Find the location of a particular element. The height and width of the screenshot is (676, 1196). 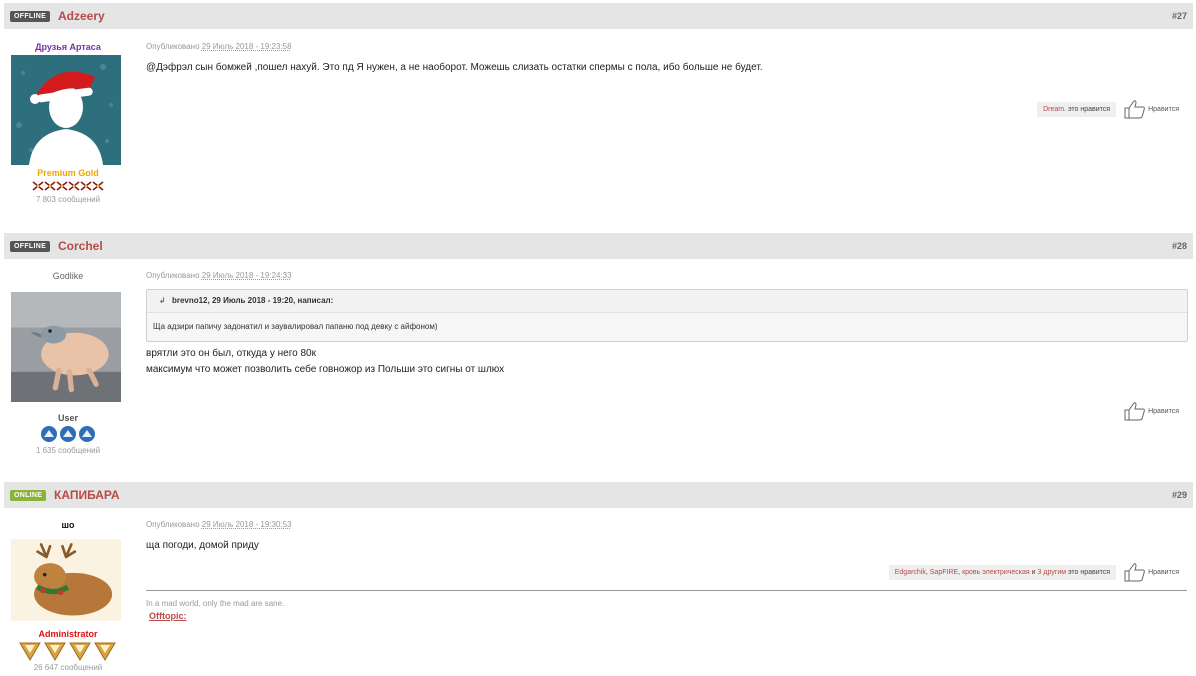

liker-link: Dream. is located at coordinates (1054, 109).